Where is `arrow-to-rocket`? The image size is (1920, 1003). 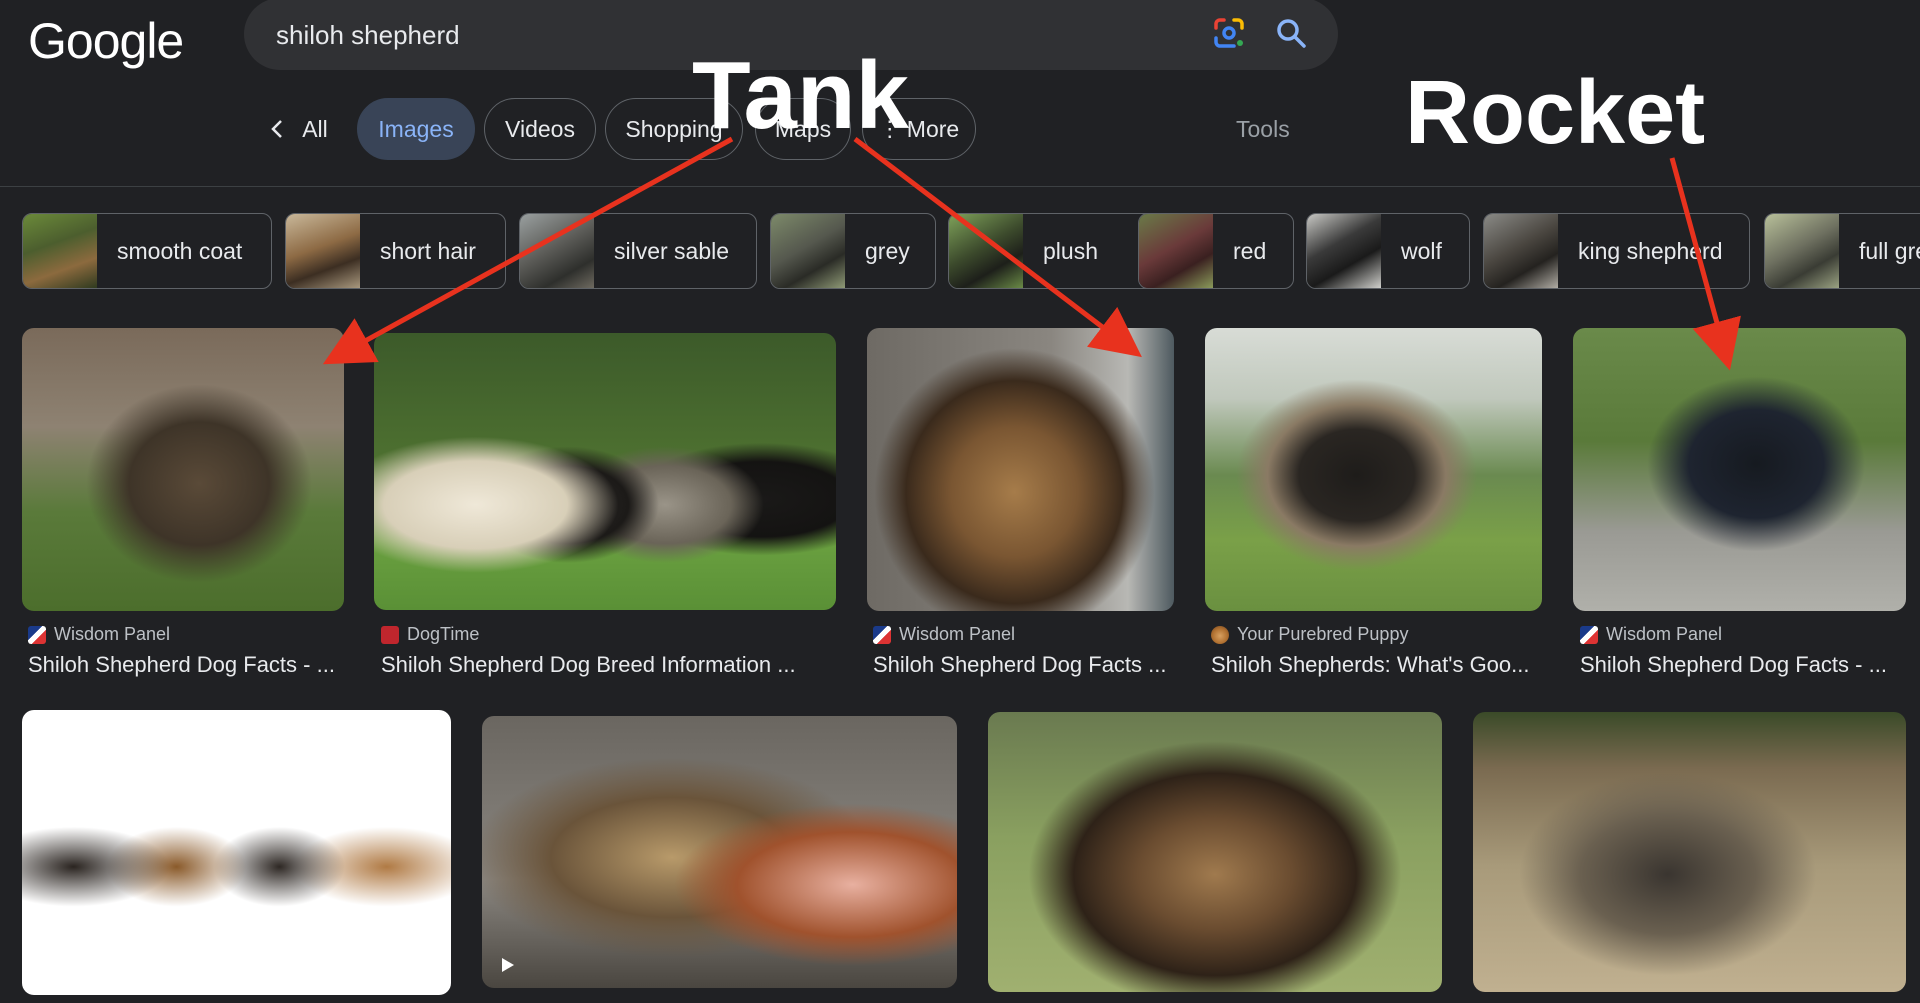 arrow-to-rocket is located at coordinates (1705, 264).